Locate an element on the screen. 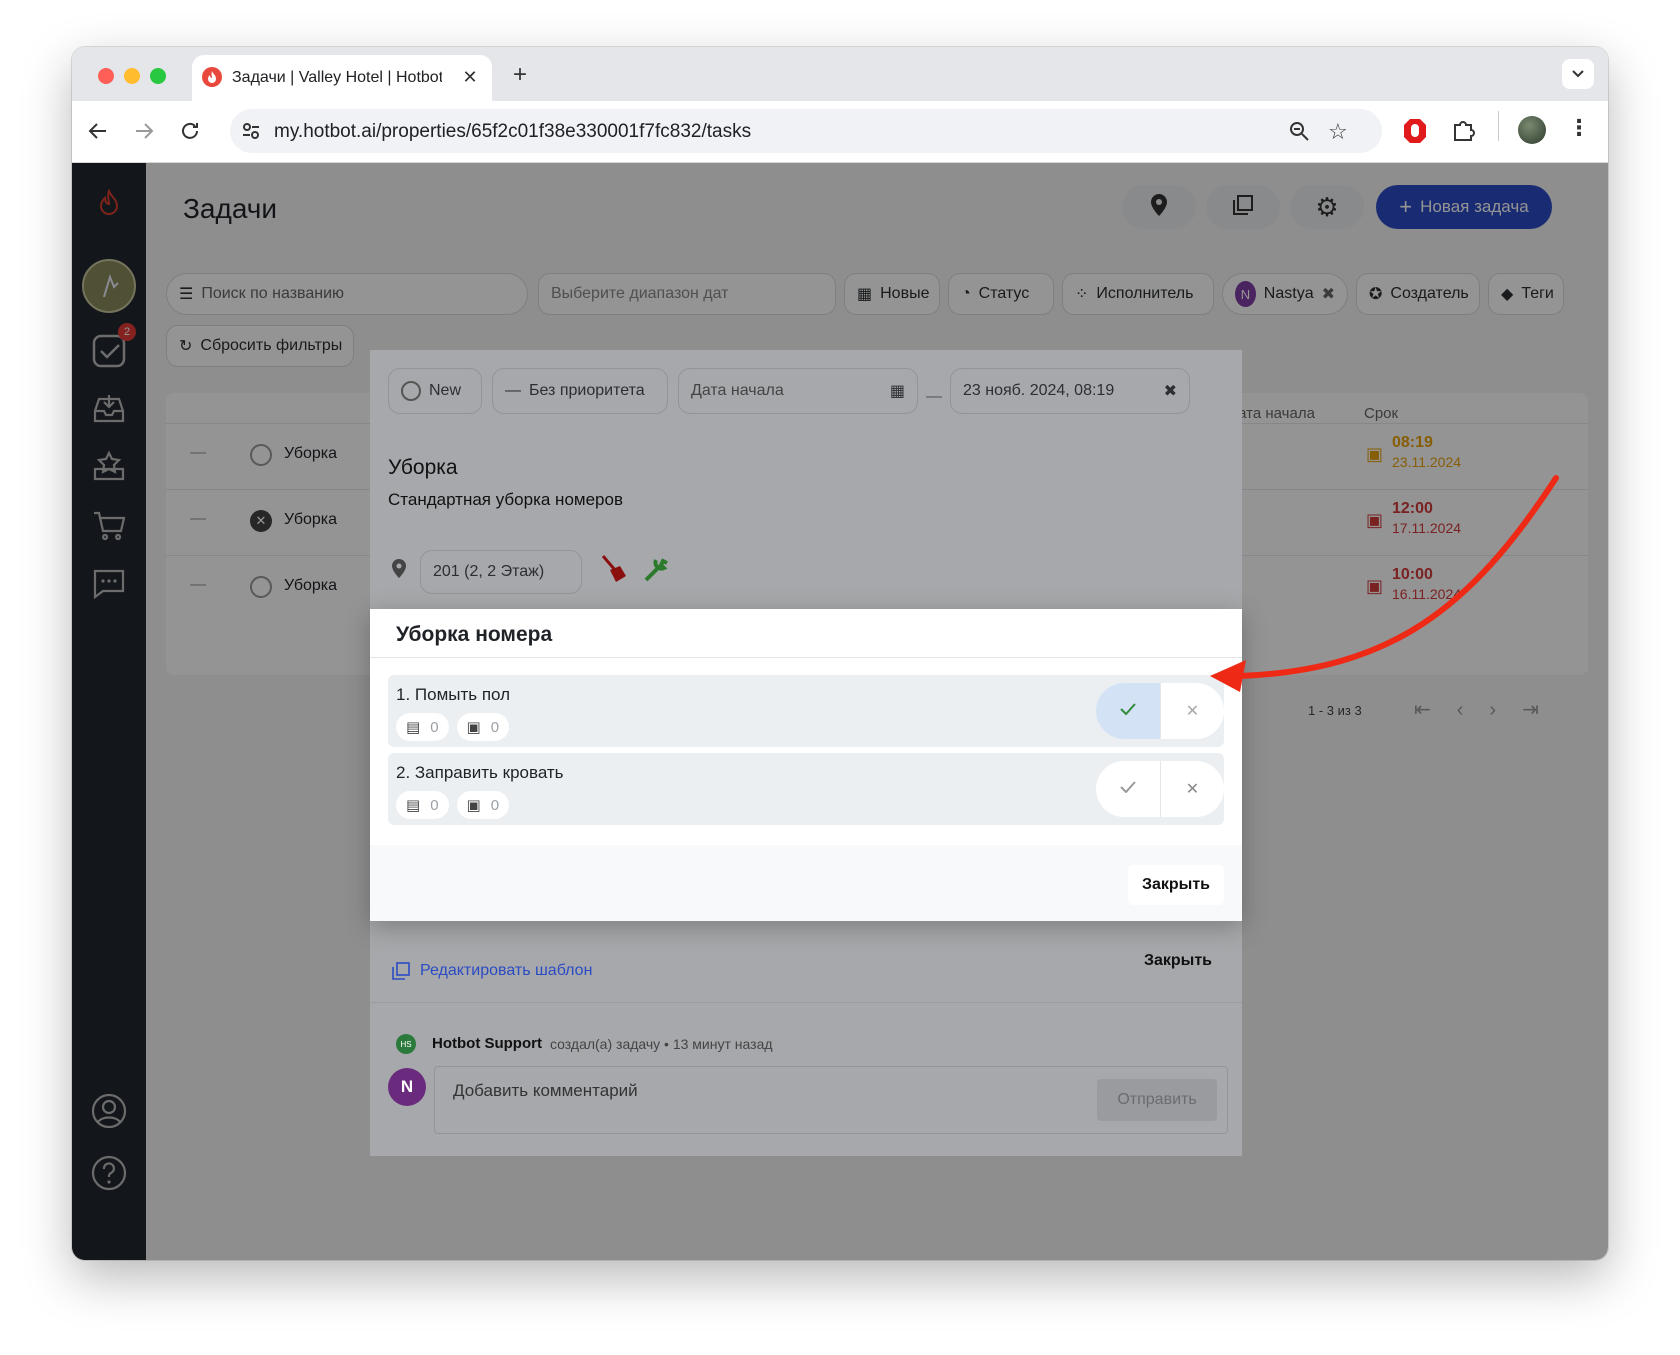 The height and width of the screenshot is (1355, 1680). checklist-item: 2. Заправить кровать ▤ 0 ▣ 0 ✕ is located at coordinates (806, 789).